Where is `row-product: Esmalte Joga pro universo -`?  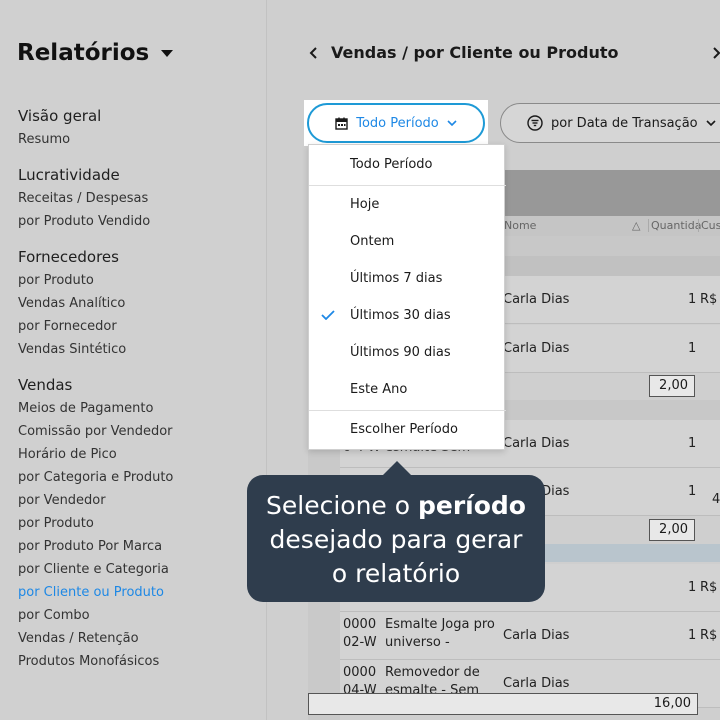 row-product: Esmalte Joga pro universo - is located at coordinates (440, 633).